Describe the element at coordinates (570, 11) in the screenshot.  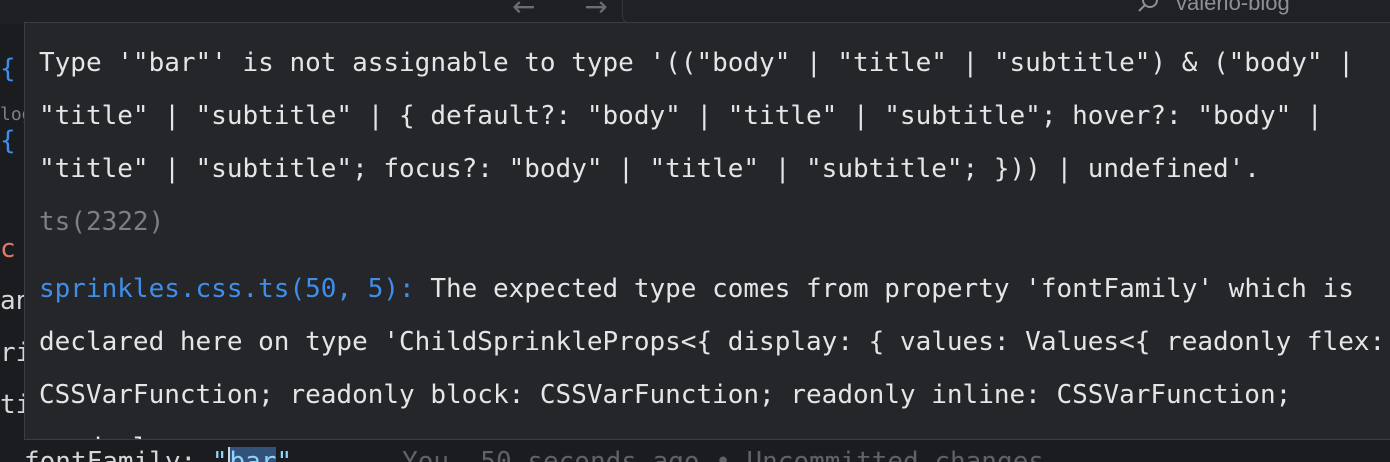
I see `navigation-arrows: ← →` at that location.